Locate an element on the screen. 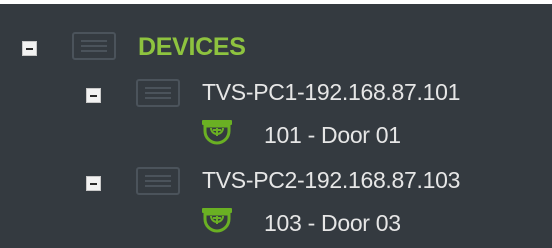 The height and width of the screenshot is (248, 552). panel-top-border is located at coordinates (276, 2).